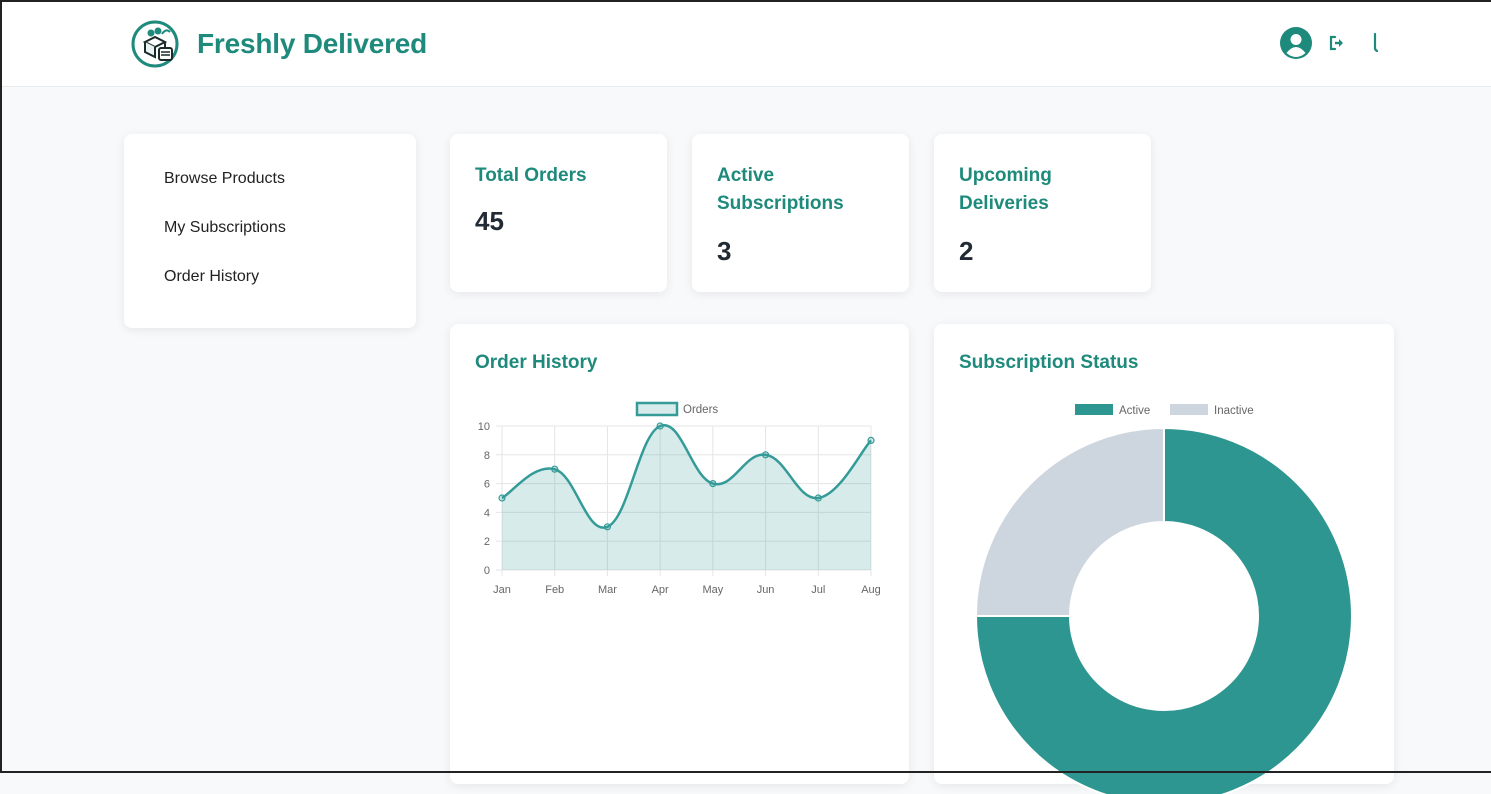 This screenshot has height=794, width=1491. What do you see at coordinates (211, 277) in the screenshot?
I see `sidebar-item-order-history: Order History` at bounding box center [211, 277].